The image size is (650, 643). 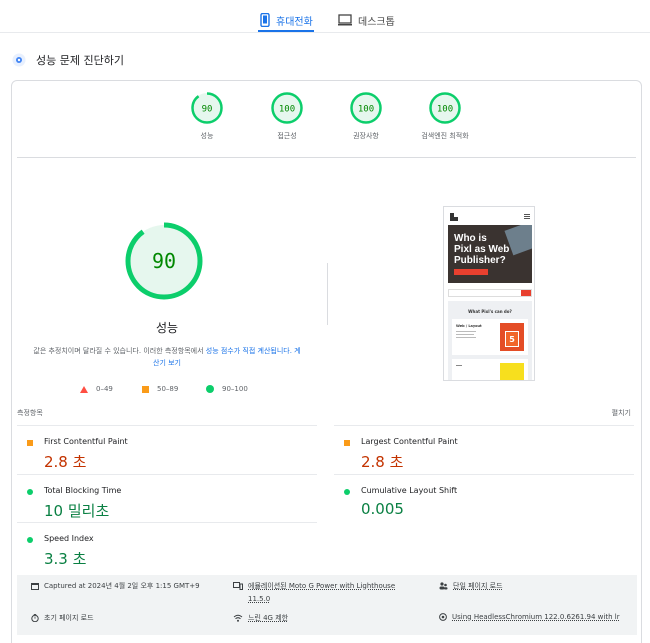 I want to click on hero-button, so click(x=471, y=272).